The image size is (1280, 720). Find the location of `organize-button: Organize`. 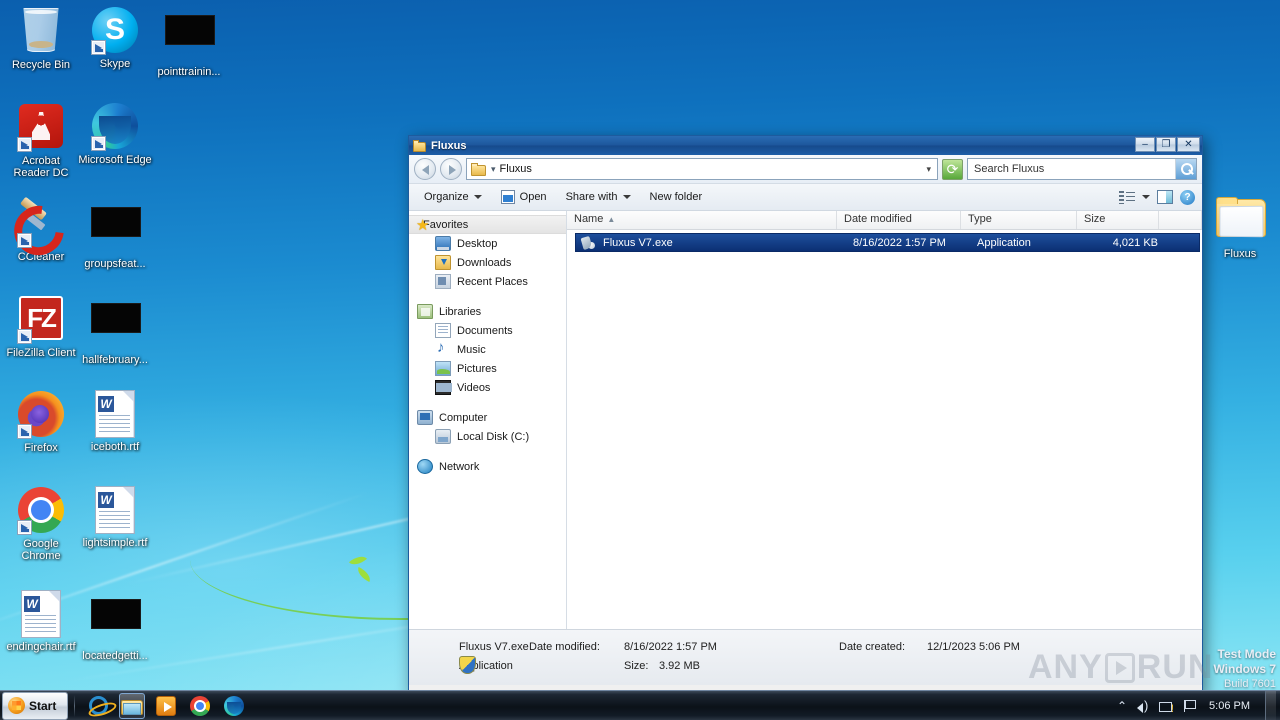

organize-button: Organize is located at coordinates (453, 197).